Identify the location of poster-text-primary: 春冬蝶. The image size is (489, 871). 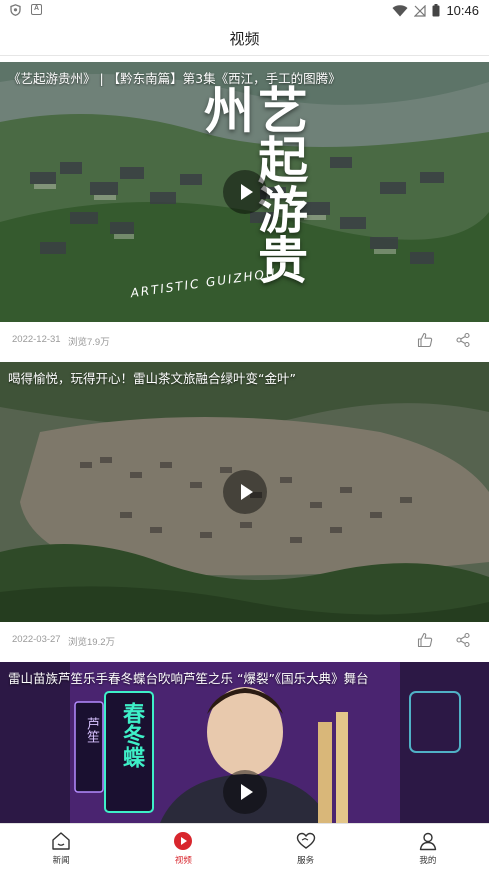
(131, 735).